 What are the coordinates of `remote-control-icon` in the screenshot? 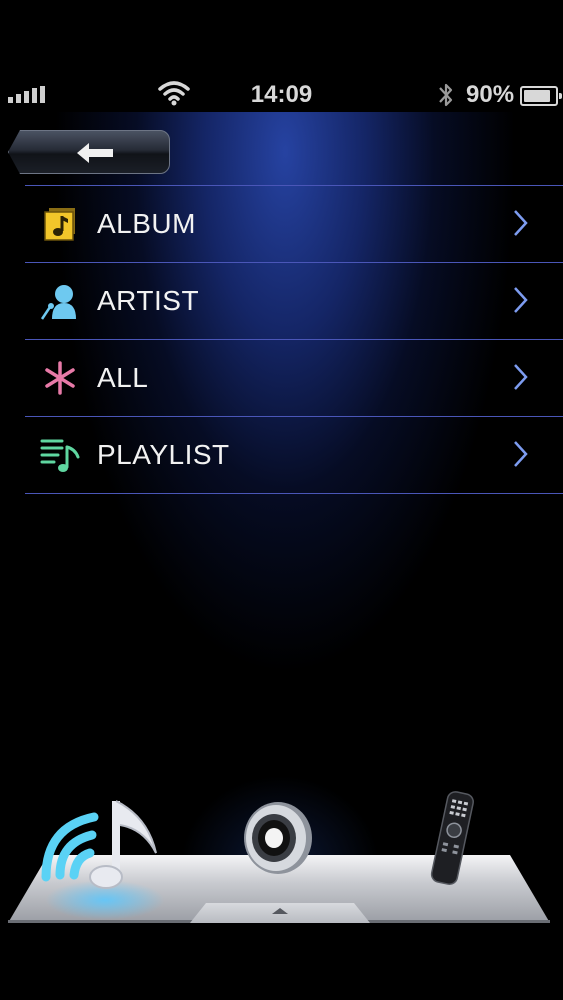 It's located at (452, 838).